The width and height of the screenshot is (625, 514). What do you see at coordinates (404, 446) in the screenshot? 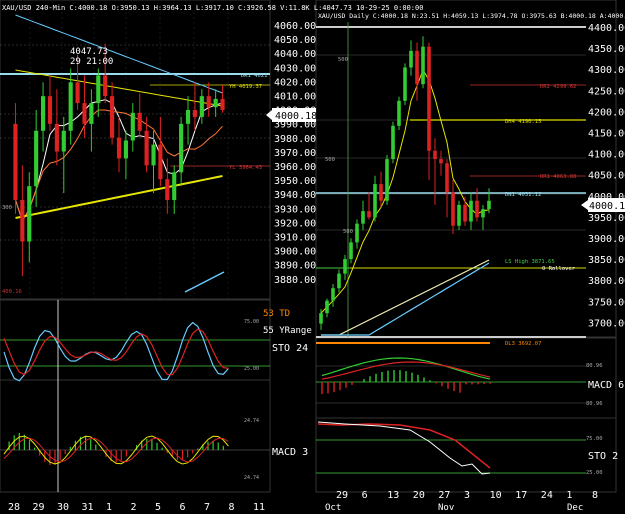
I see `right-sto-d-line` at bounding box center [404, 446].